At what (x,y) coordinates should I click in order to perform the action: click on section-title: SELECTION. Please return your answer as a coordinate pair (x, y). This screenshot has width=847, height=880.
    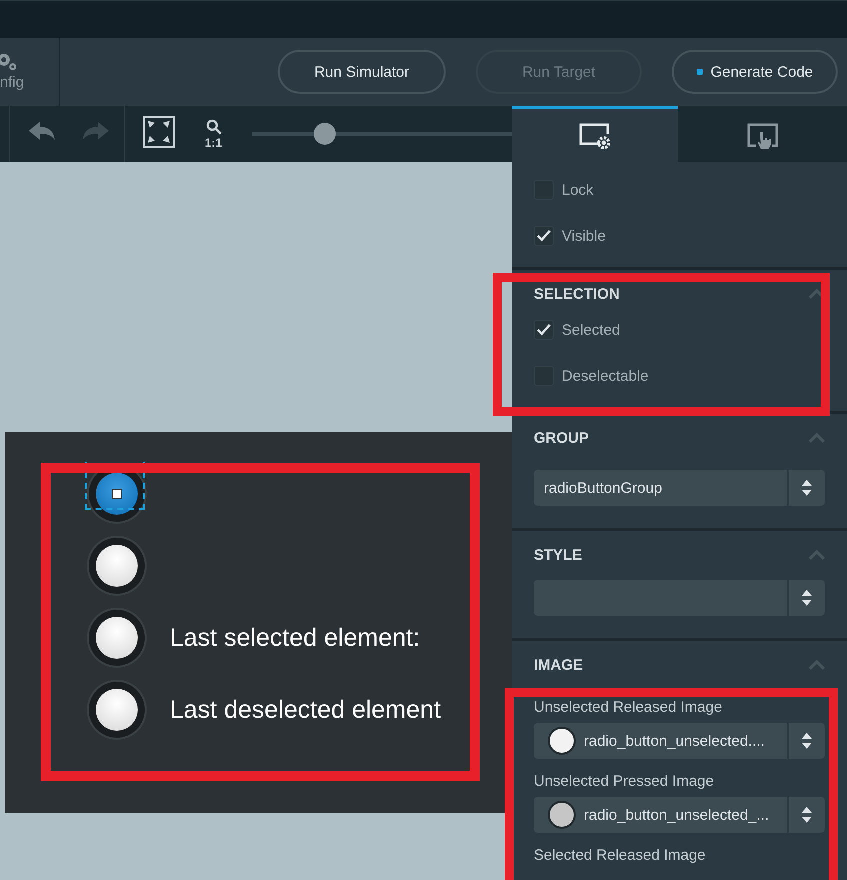
    Looking at the image, I should click on (577, 294).